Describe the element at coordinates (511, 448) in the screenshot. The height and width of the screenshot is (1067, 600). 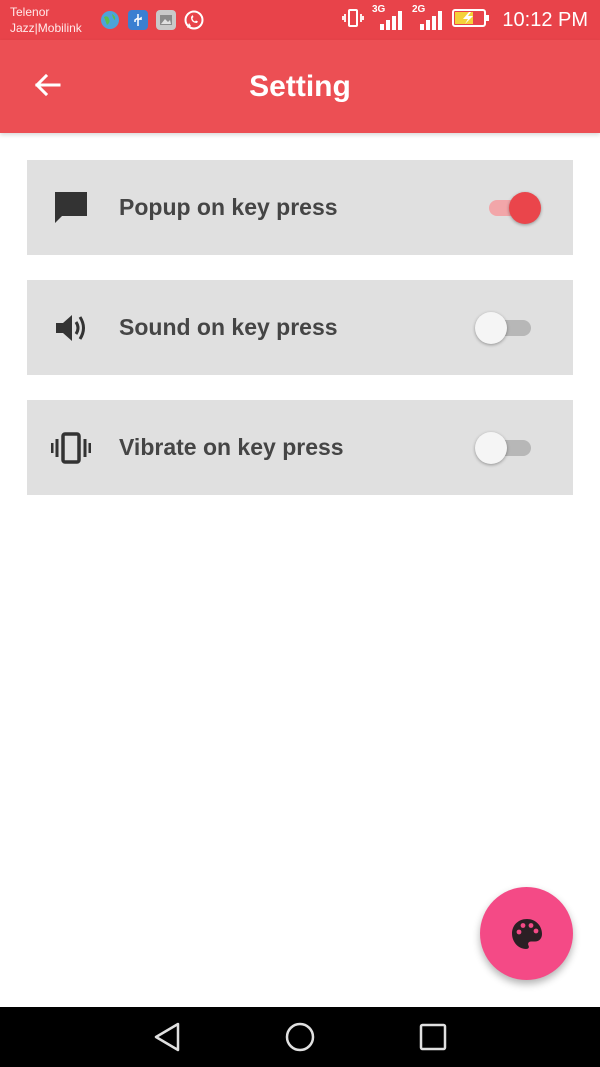
I see `vibrate-toggle` at that location.